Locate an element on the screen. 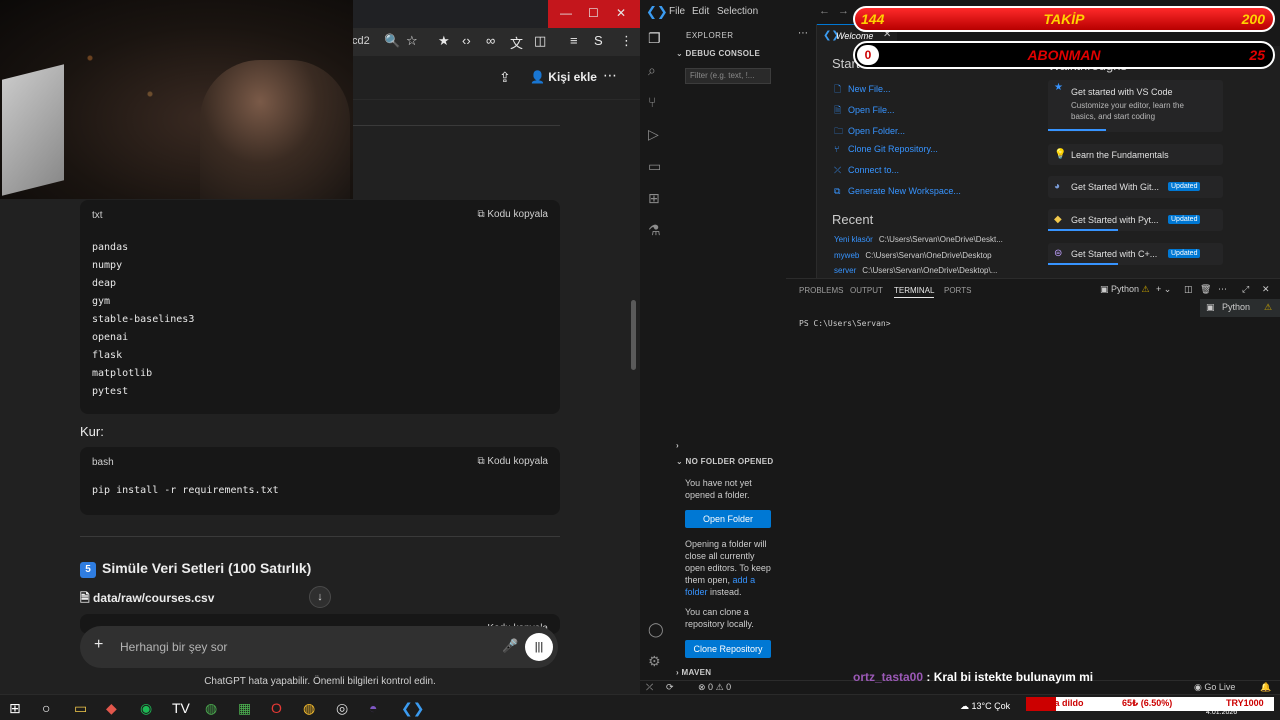  code-icon: ‹› is located at coordinates (466, 40).